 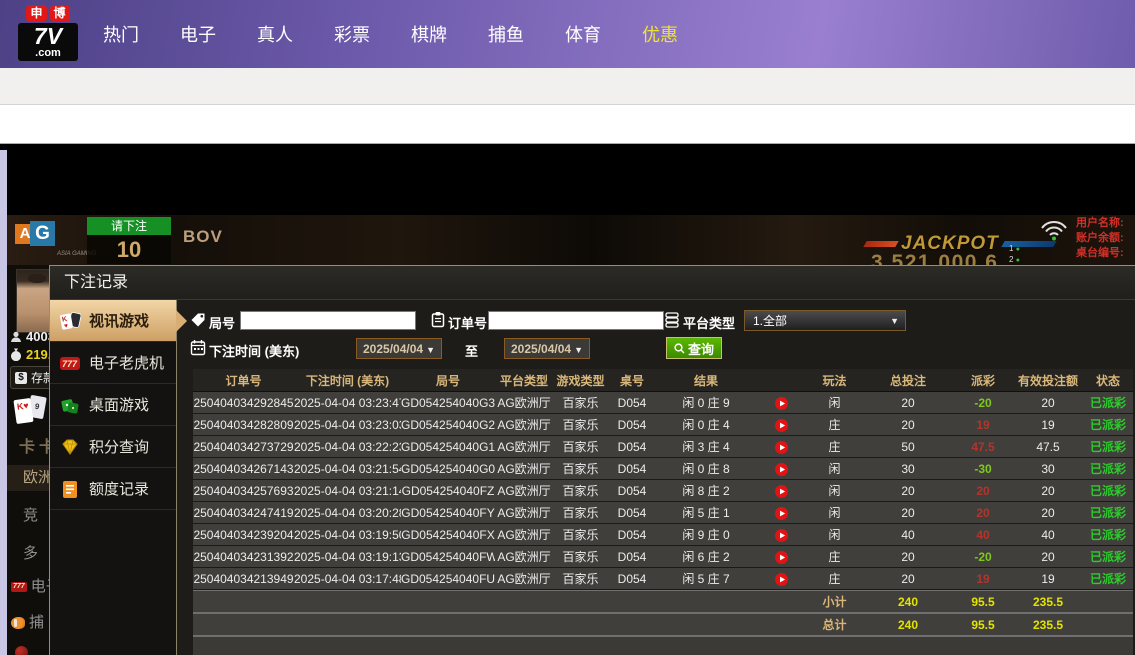 I want to click on cell: 240, so click(x=908, y=601).